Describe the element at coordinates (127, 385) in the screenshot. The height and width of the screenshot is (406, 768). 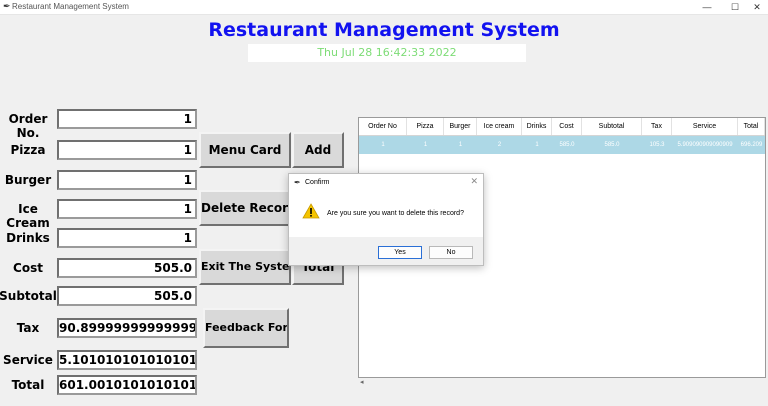
I see `total-field: 601.0010101010101` at that location.